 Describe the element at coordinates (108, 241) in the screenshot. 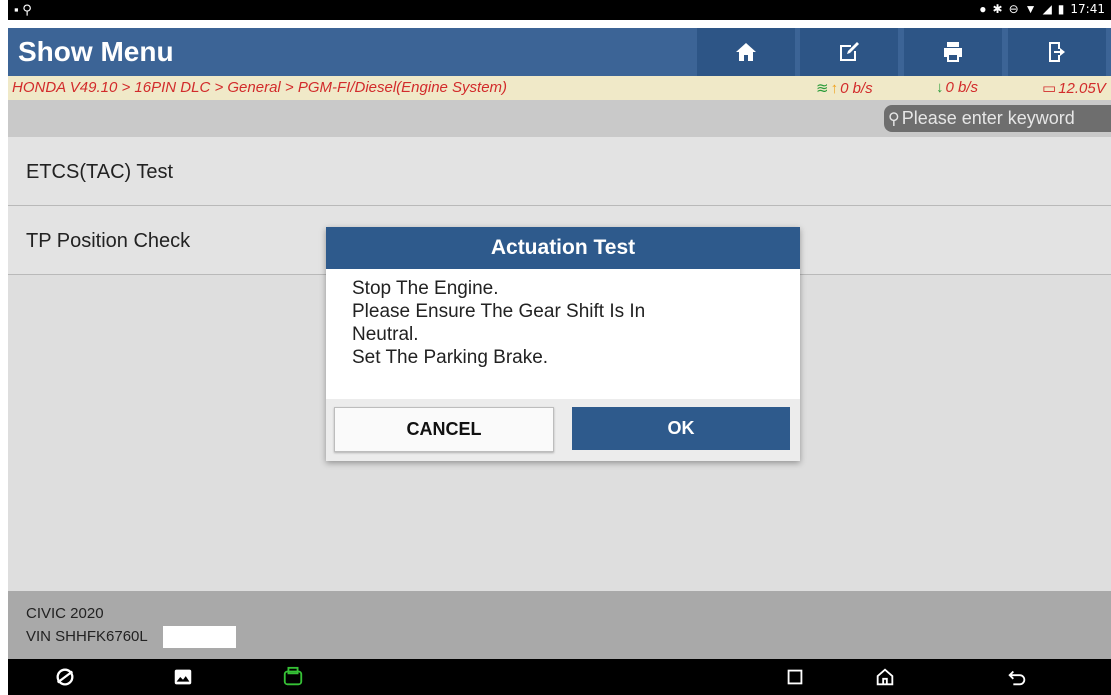

I see `menu-item-label: TP Position Check` at that location.